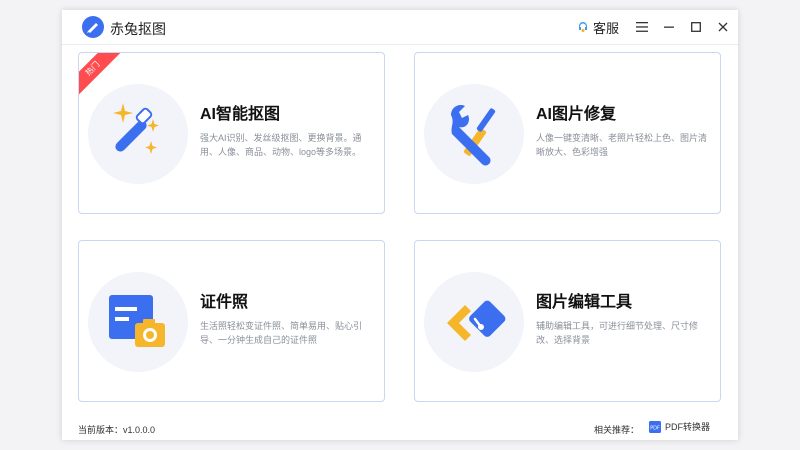  What do you see at coordinates (281, 145) in the screenshot?
I see `card-description: 强大AI识别、发丝级抠图、更换背景。通用、人像、商品、动物、logo等多场景。` at bounding box center [281, 145].